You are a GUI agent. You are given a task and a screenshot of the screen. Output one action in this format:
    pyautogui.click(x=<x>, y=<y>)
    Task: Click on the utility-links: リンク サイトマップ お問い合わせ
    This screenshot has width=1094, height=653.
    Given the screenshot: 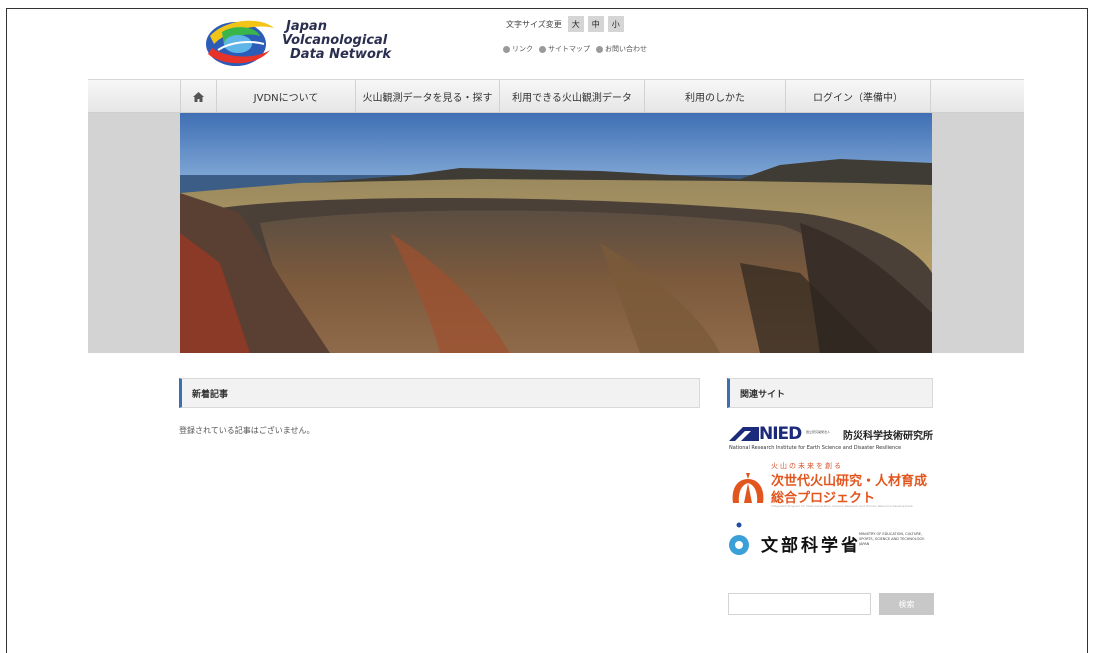 What is the action you would take?
    pyautogui.click(x=575, y=49)
    